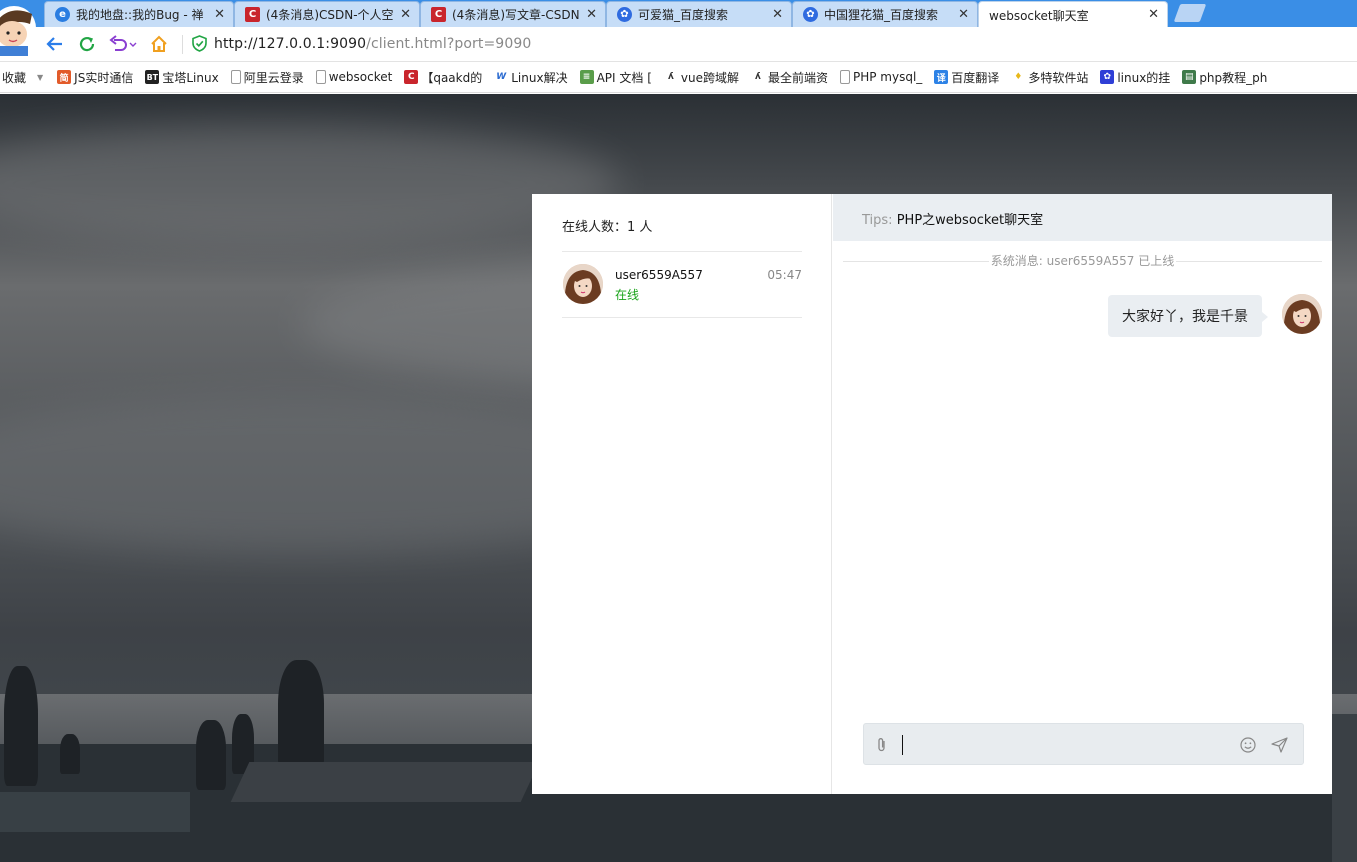 This screenshot has height=862, width=1357. Describe the element at coordinates (539, 77) in the screenshot. I see `bookmark-label: Linux解决` at that location.